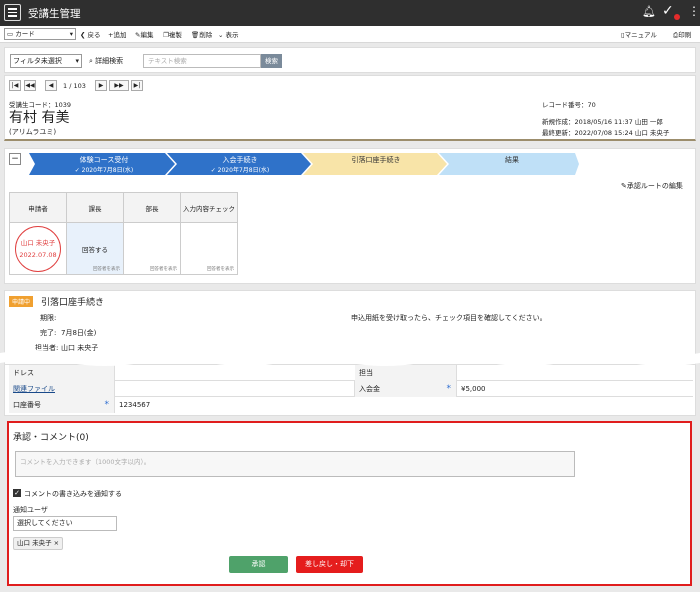 The width and height of the screenshot is (700, 592). I want to click on header-input-check: 入力内容チェック, so click(209, 207).